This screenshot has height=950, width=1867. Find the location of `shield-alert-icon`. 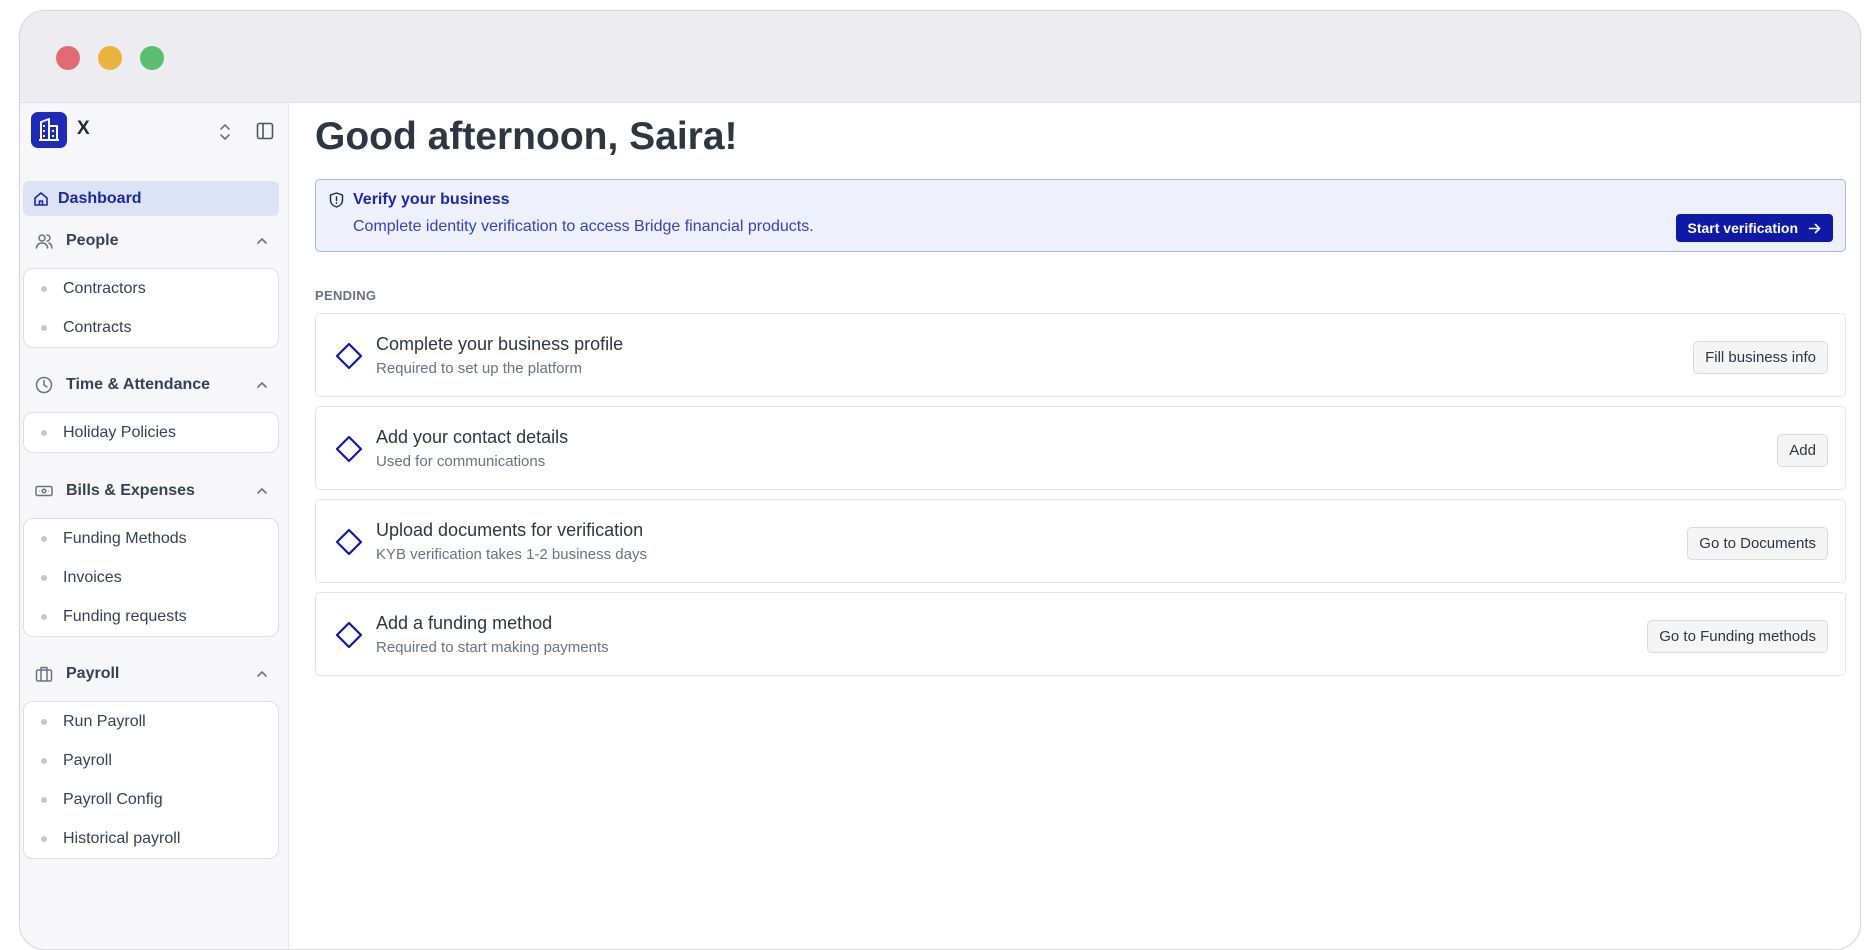

shield-alert-icon is located at coordinates (336, 200).